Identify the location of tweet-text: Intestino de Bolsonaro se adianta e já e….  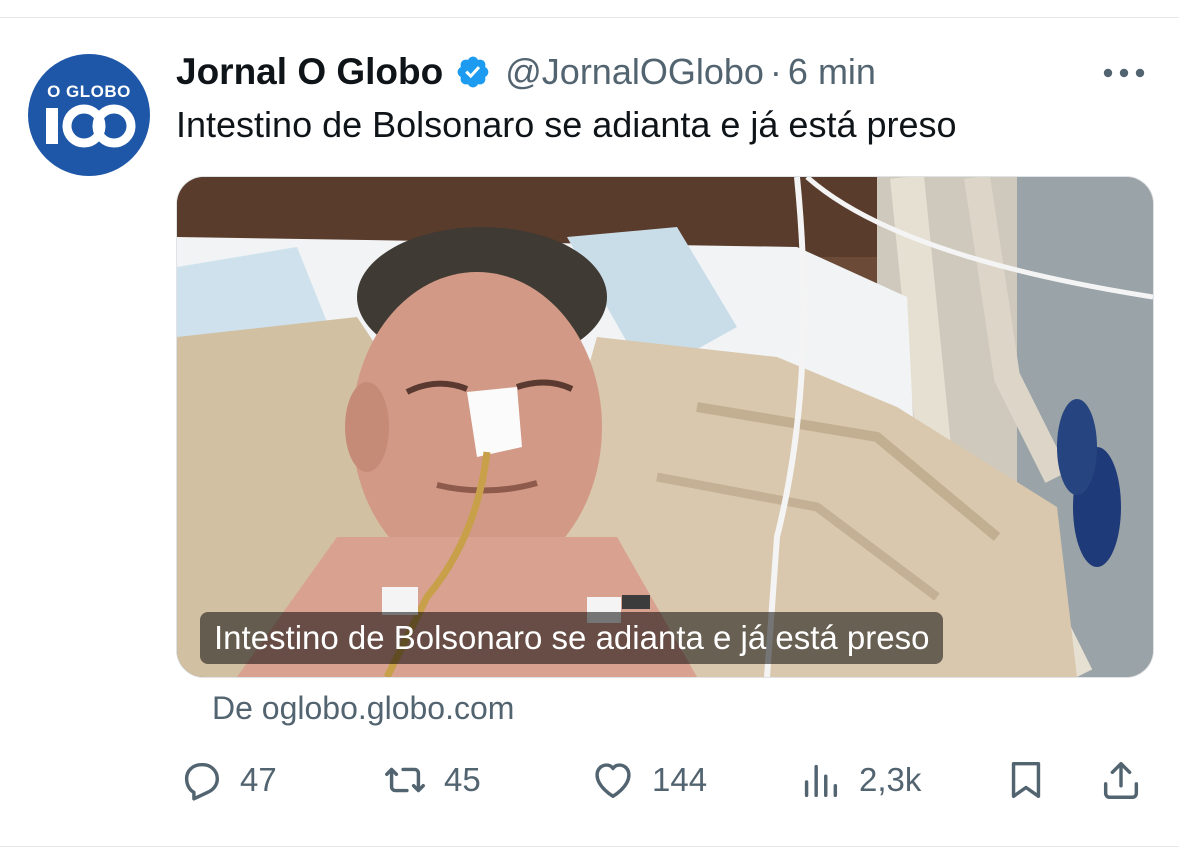
(566, 124).